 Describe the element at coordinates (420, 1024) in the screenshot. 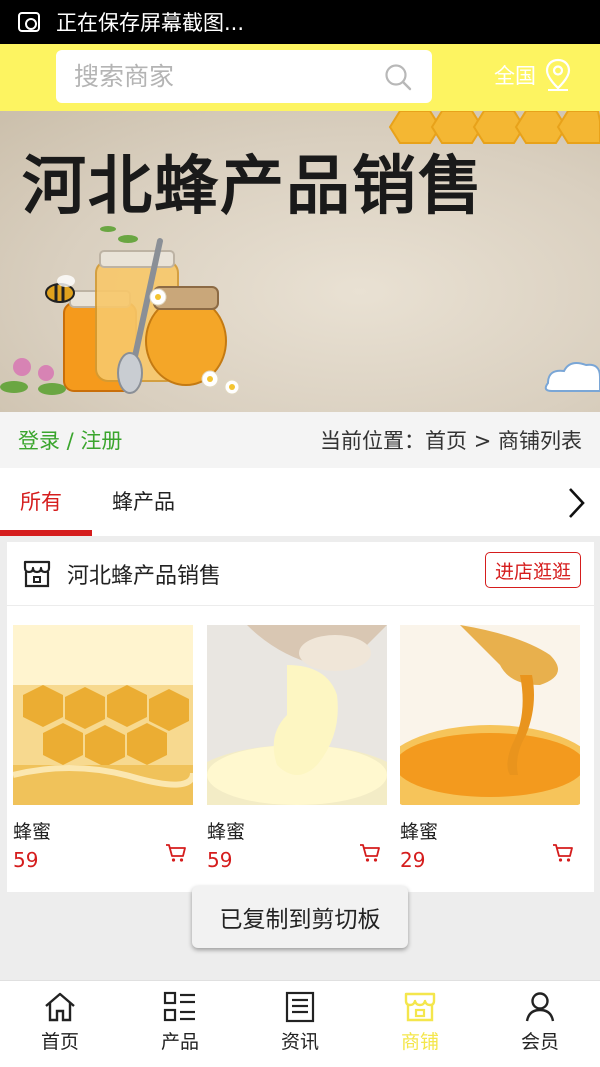

I see `nav-item-shops: 商铺` at that location.